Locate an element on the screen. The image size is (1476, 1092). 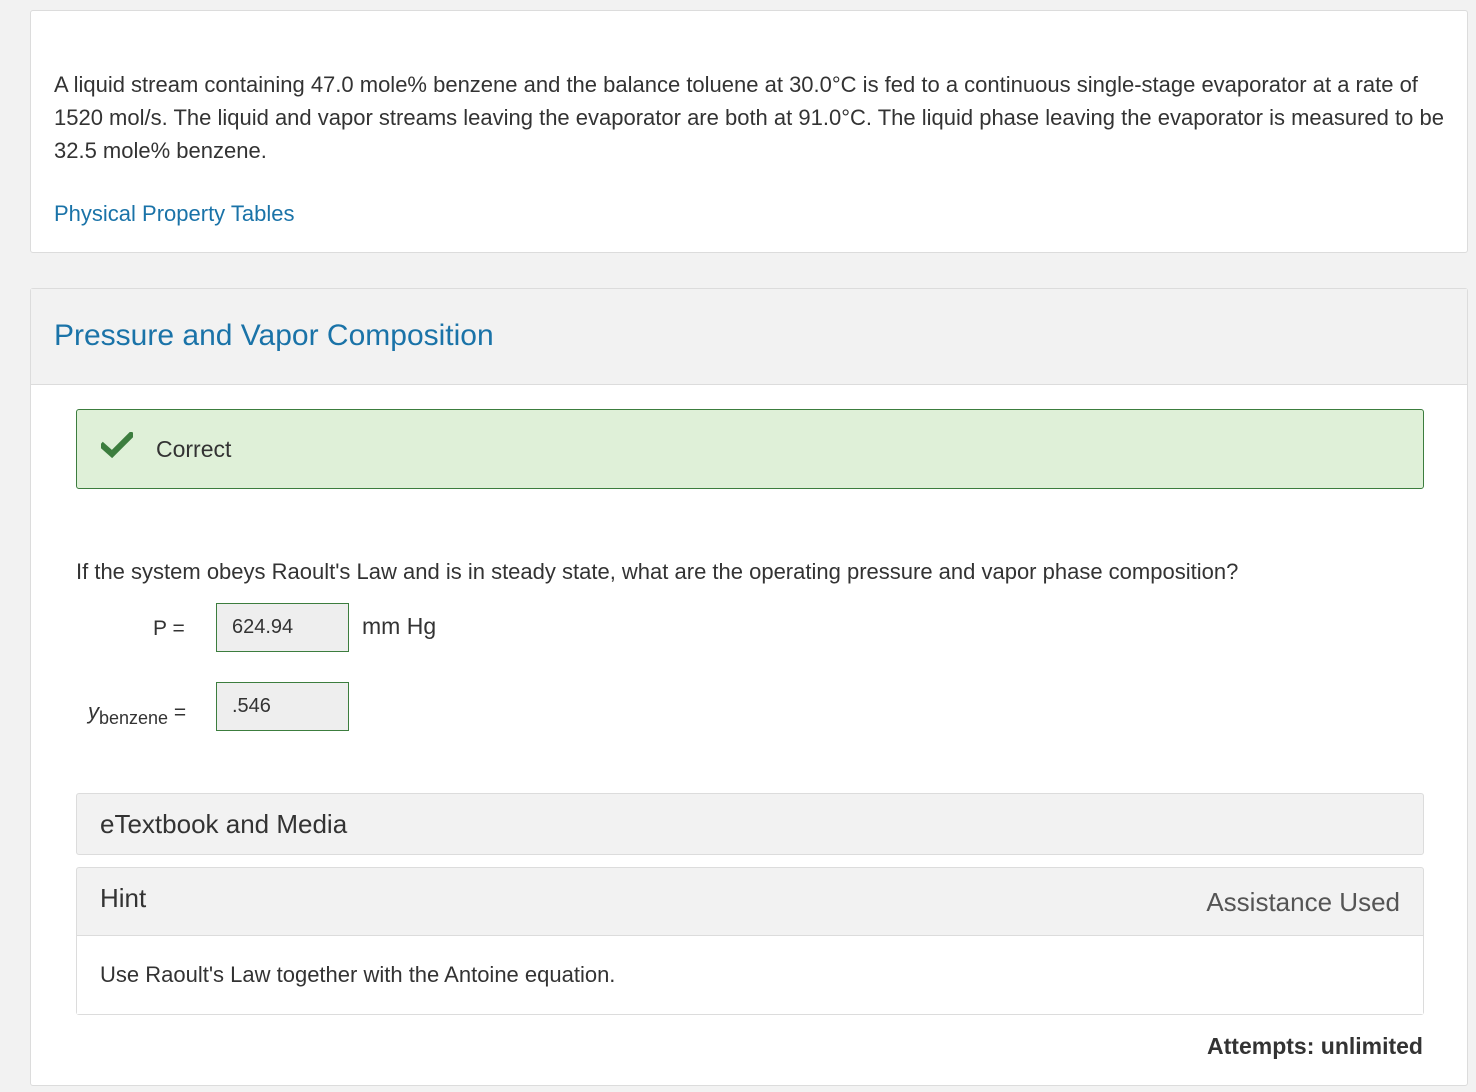
part-header: Pressure and Vapor Composition is located at coordinates (749, 337).